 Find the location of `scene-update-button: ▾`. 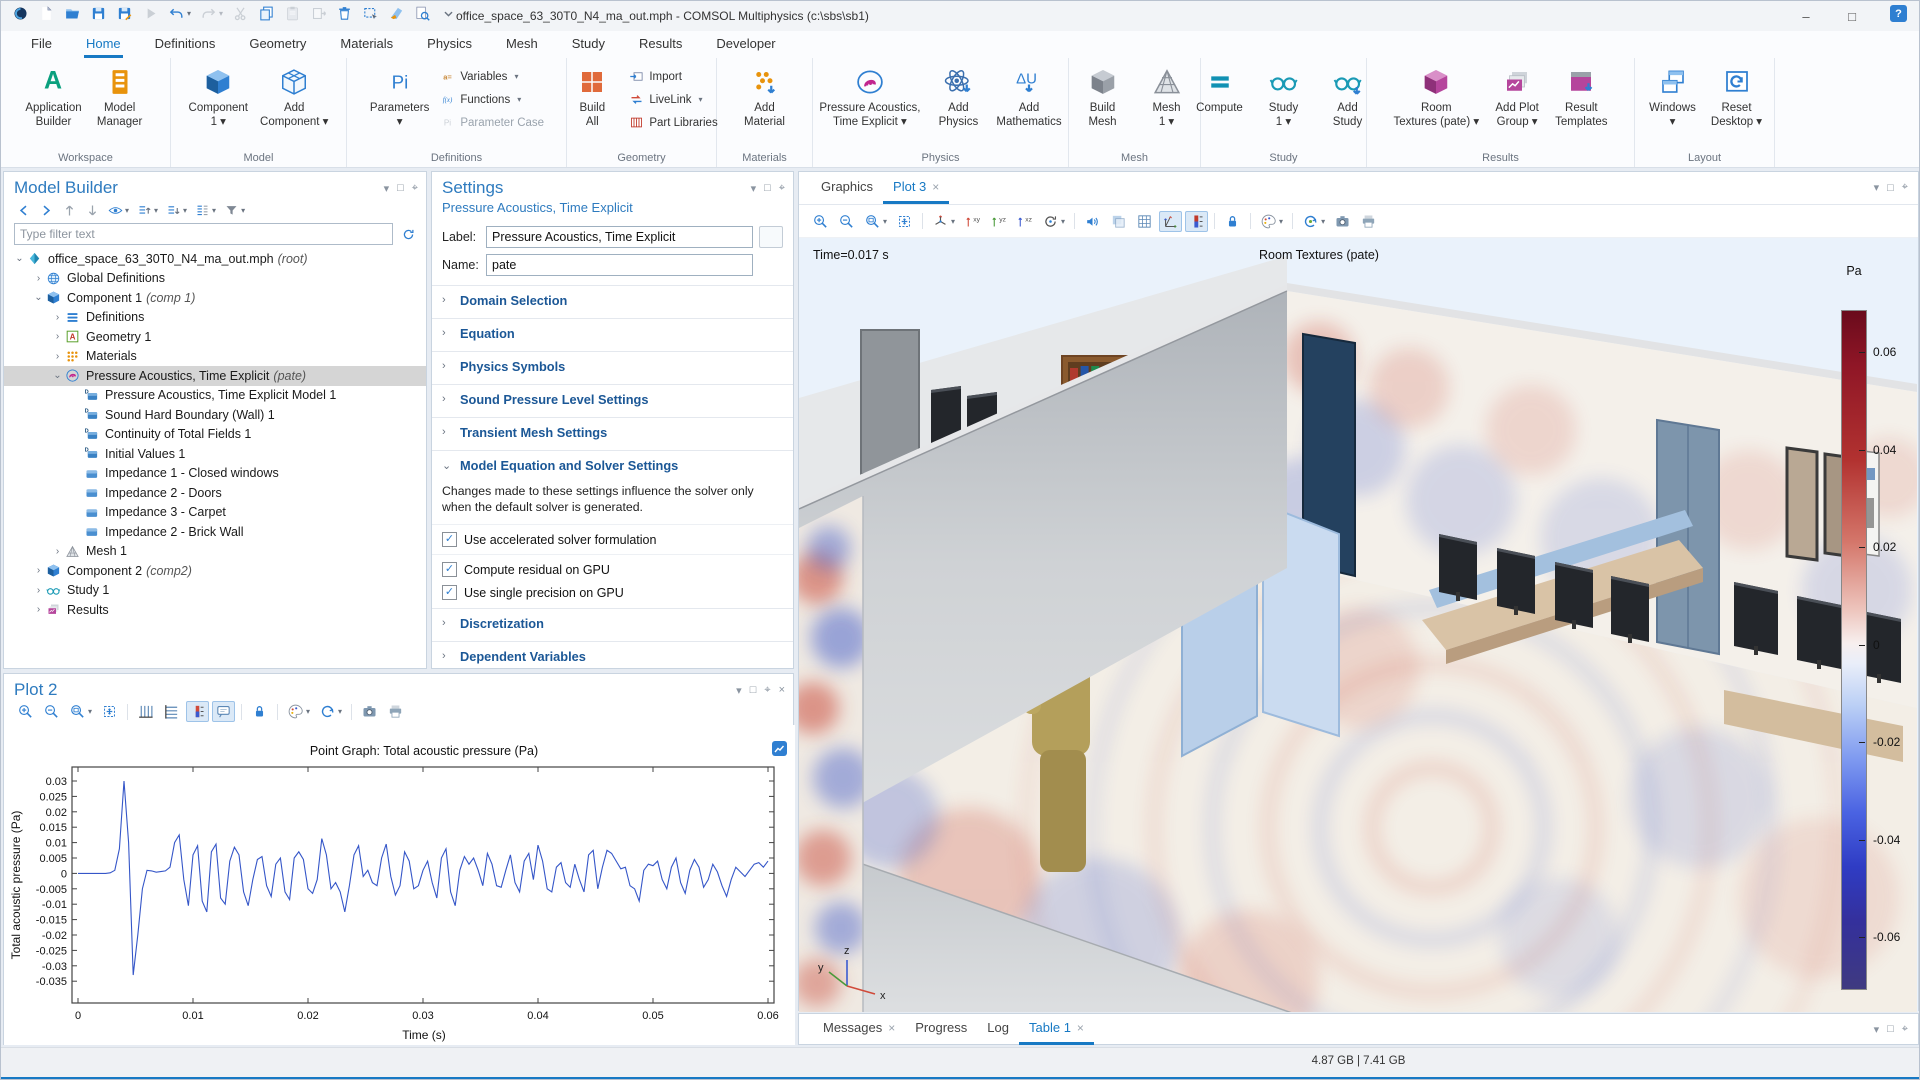

scene-update-button: ▾ is located at coordinates (1313, 221).